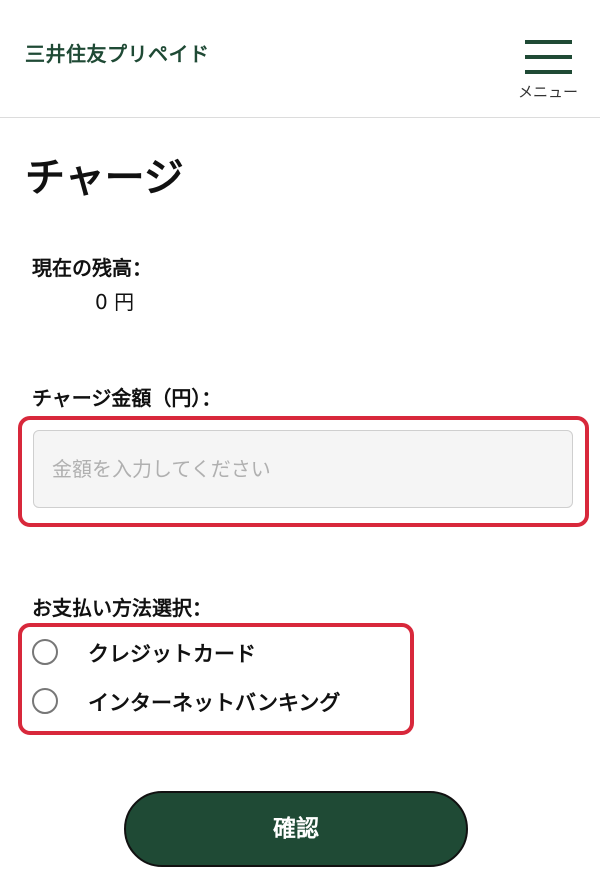 This screenshot has width=600, height=895. Describe the element at coordinates (548, 42) in the screenshot. I see `hamburger-menu-icon` at that location.